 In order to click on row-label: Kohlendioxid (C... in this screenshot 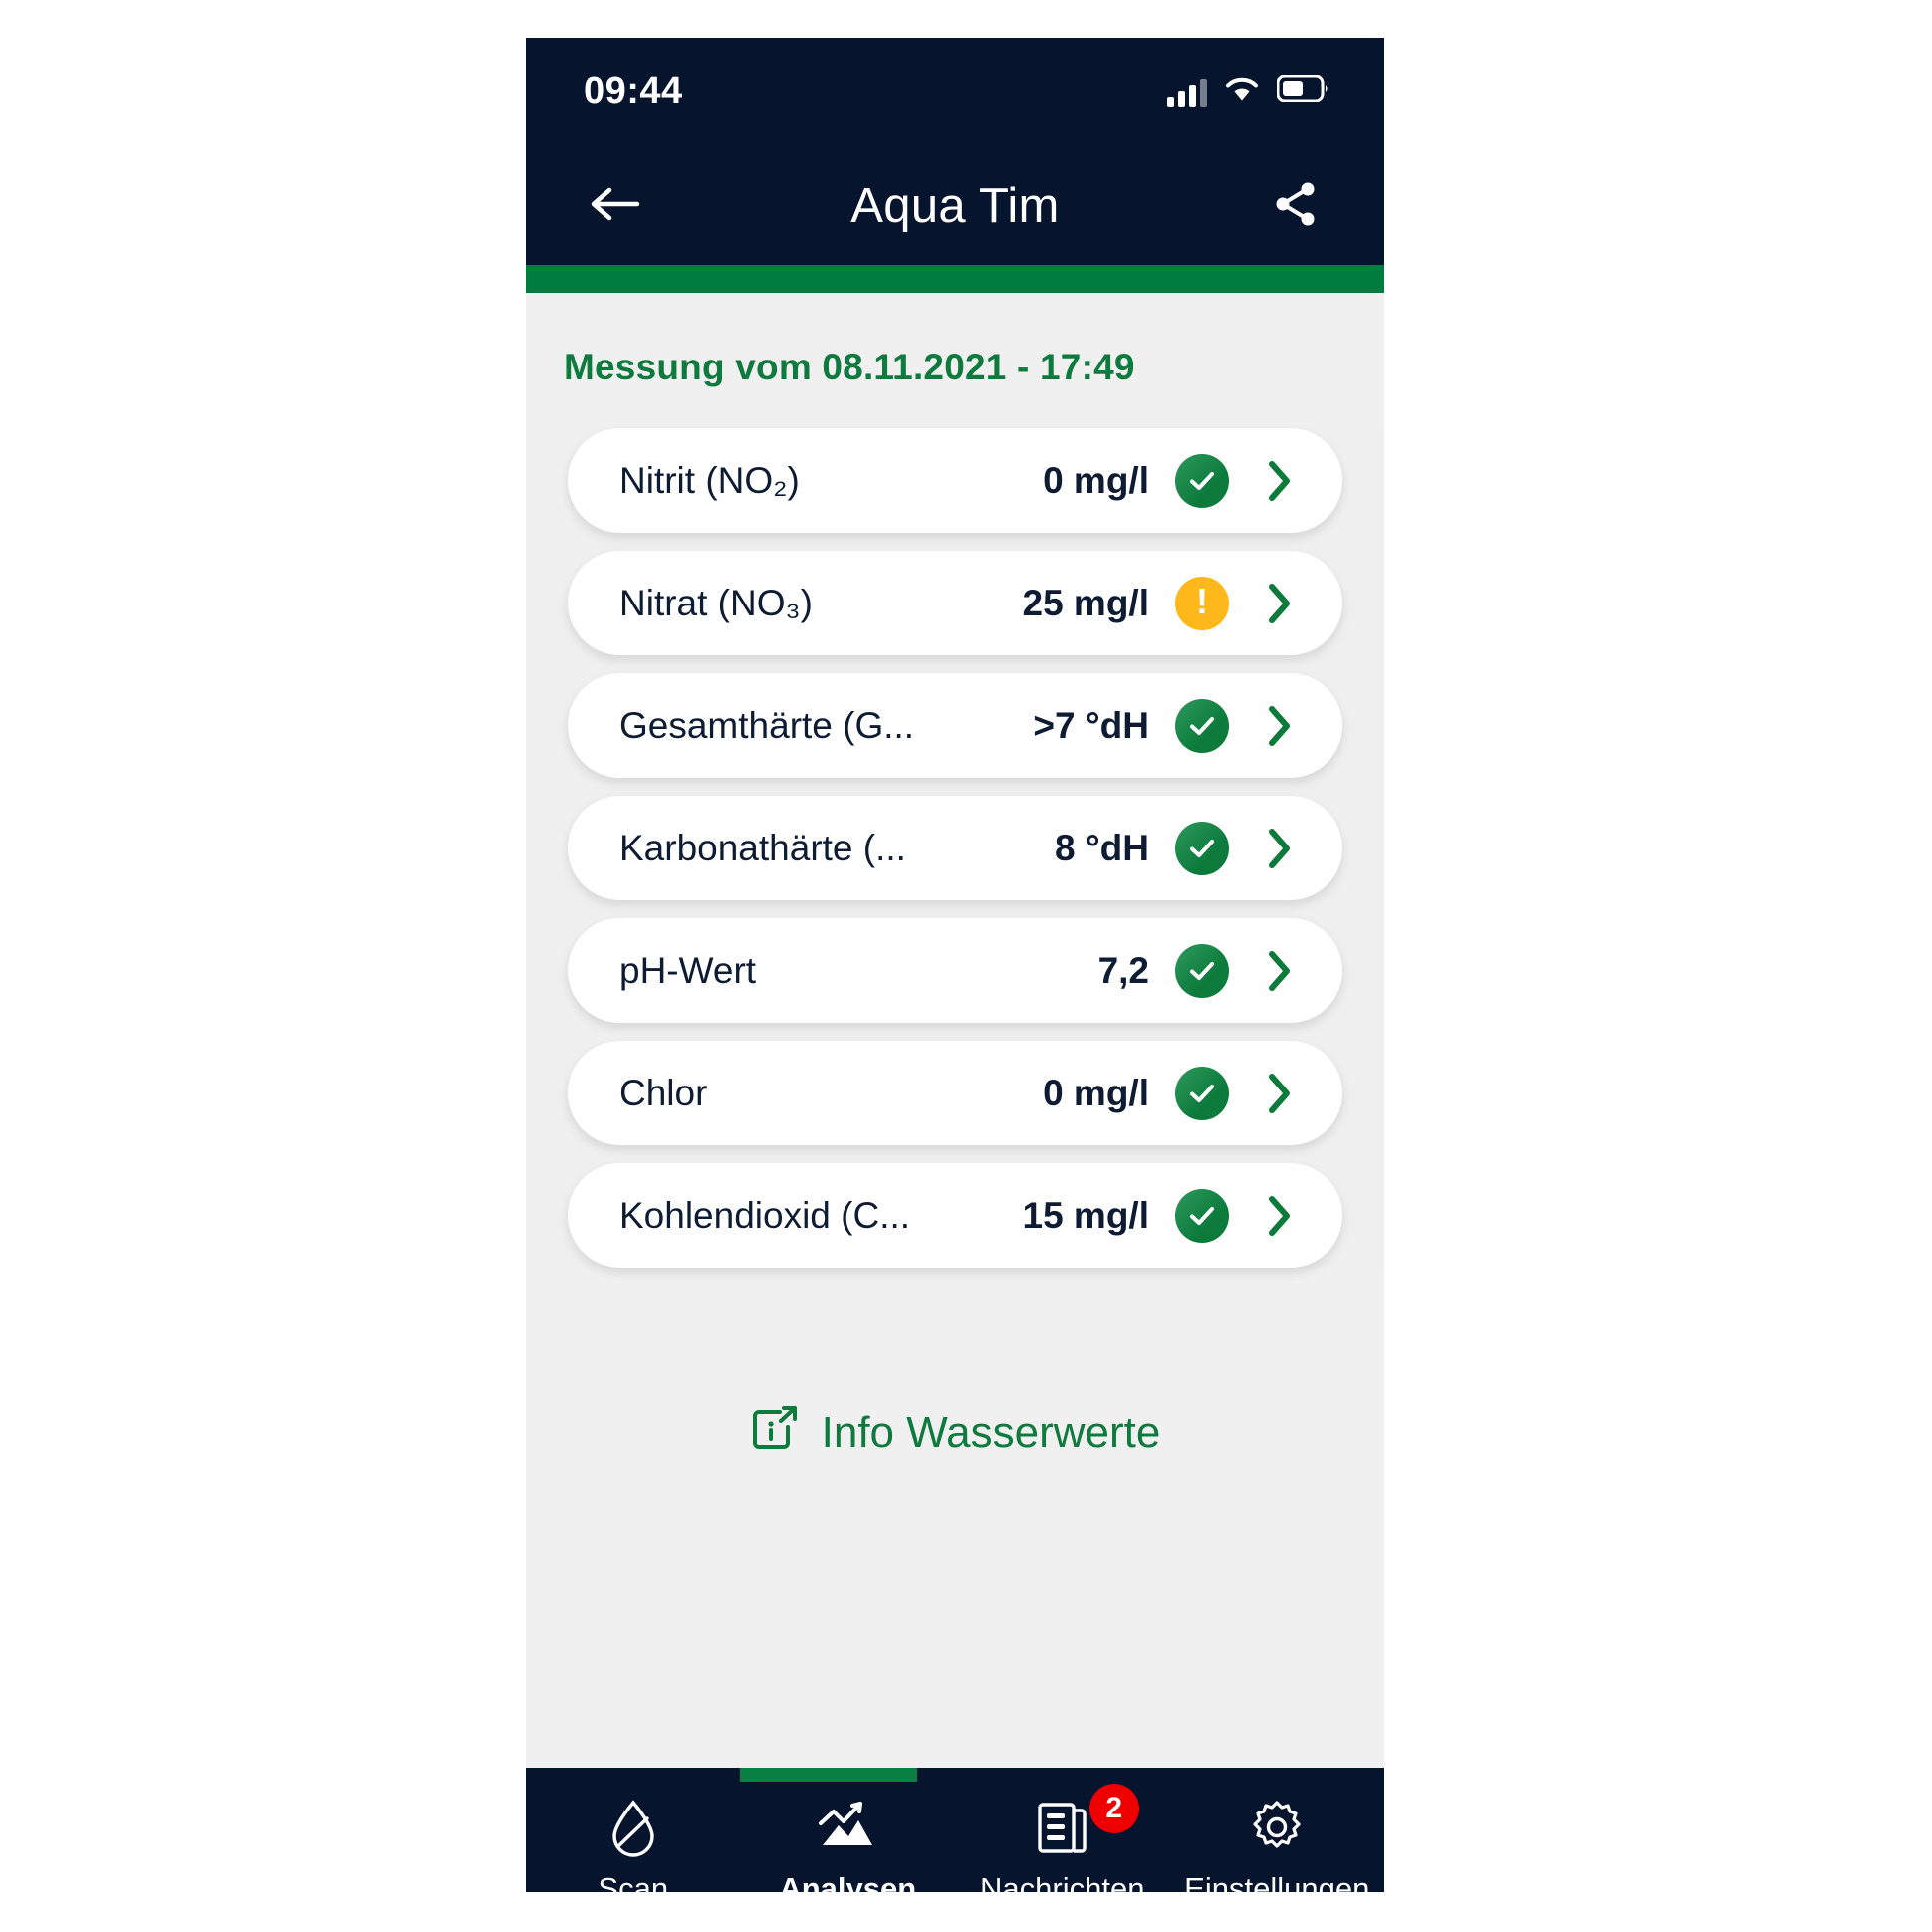, I will do `click(765, 1215)`.